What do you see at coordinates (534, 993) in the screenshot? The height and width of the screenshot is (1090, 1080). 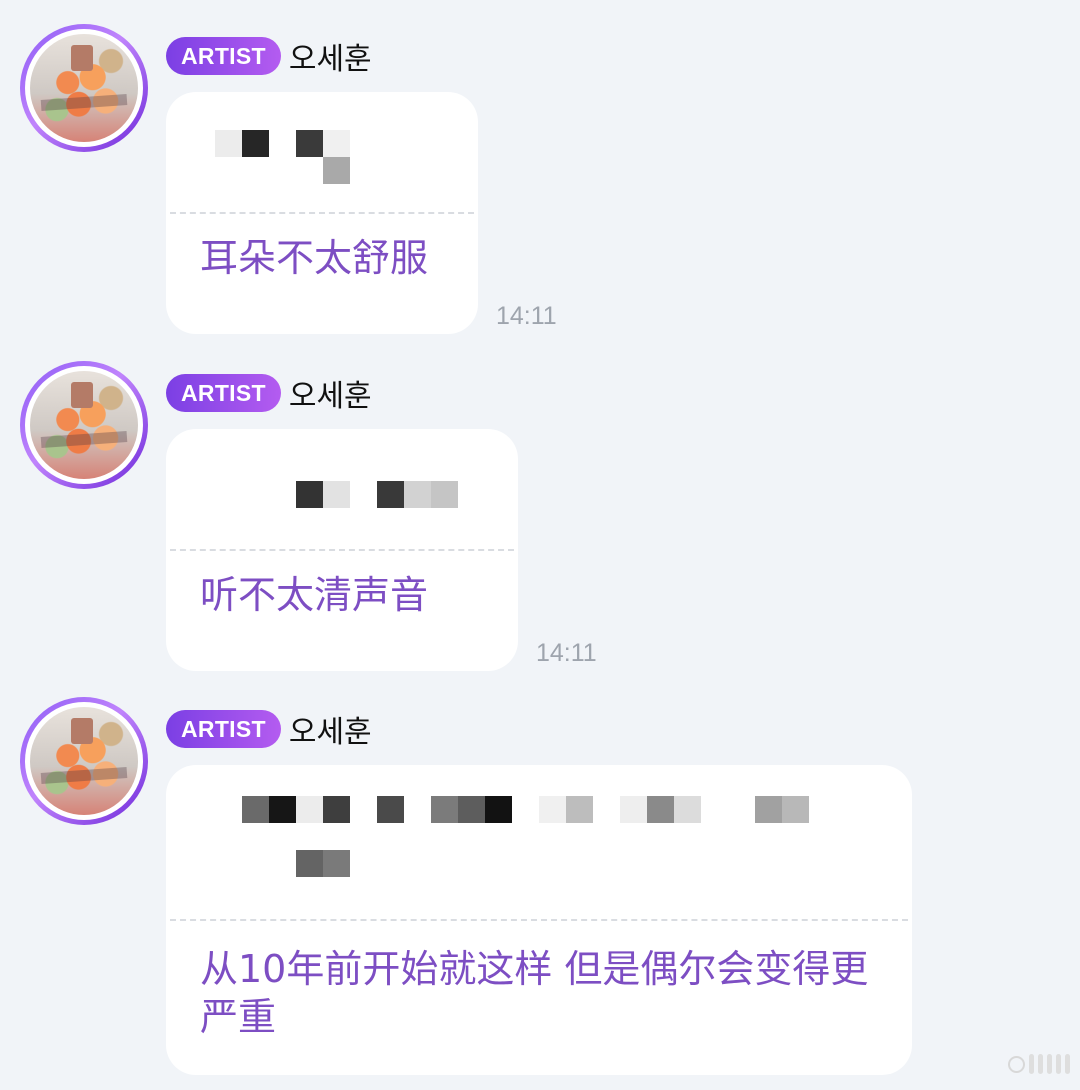 I see `translation-text: 从10年前开始就这样 但是偶尔会变得更严重` at bounding box center [534, 993].